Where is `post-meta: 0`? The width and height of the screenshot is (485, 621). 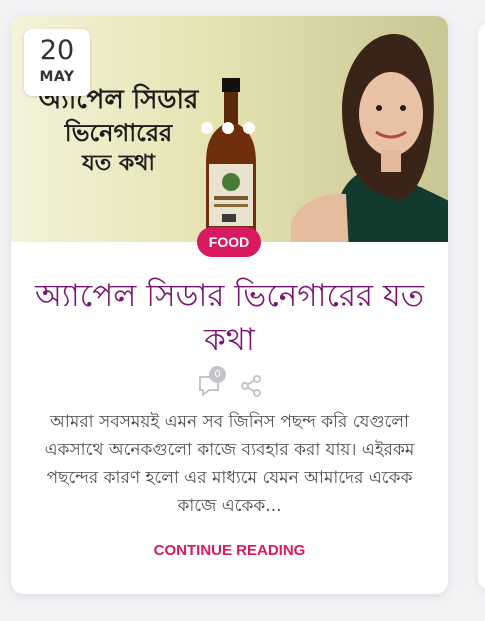 post-meta: 0 is located at coordinates (229, 384).